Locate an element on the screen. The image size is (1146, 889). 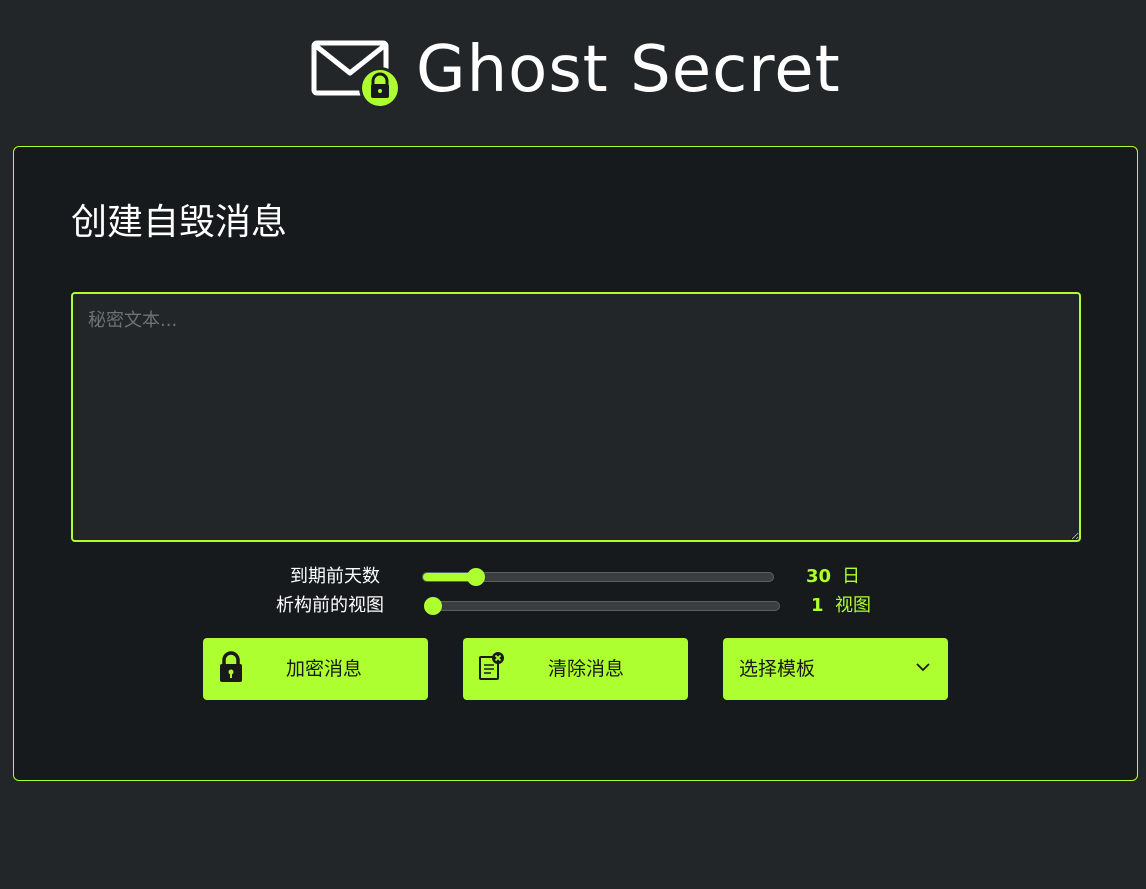
expiry-days-label: 到期前天数 is located at coordinates (335, 576).